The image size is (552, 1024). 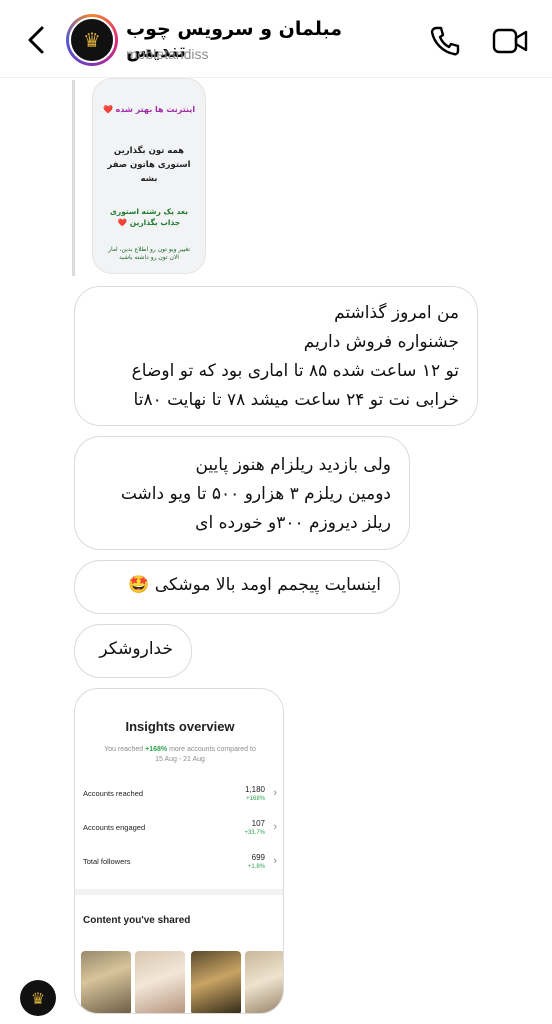 I want to click on chat-handle: mobletandiss, so click(x=167, y=54).